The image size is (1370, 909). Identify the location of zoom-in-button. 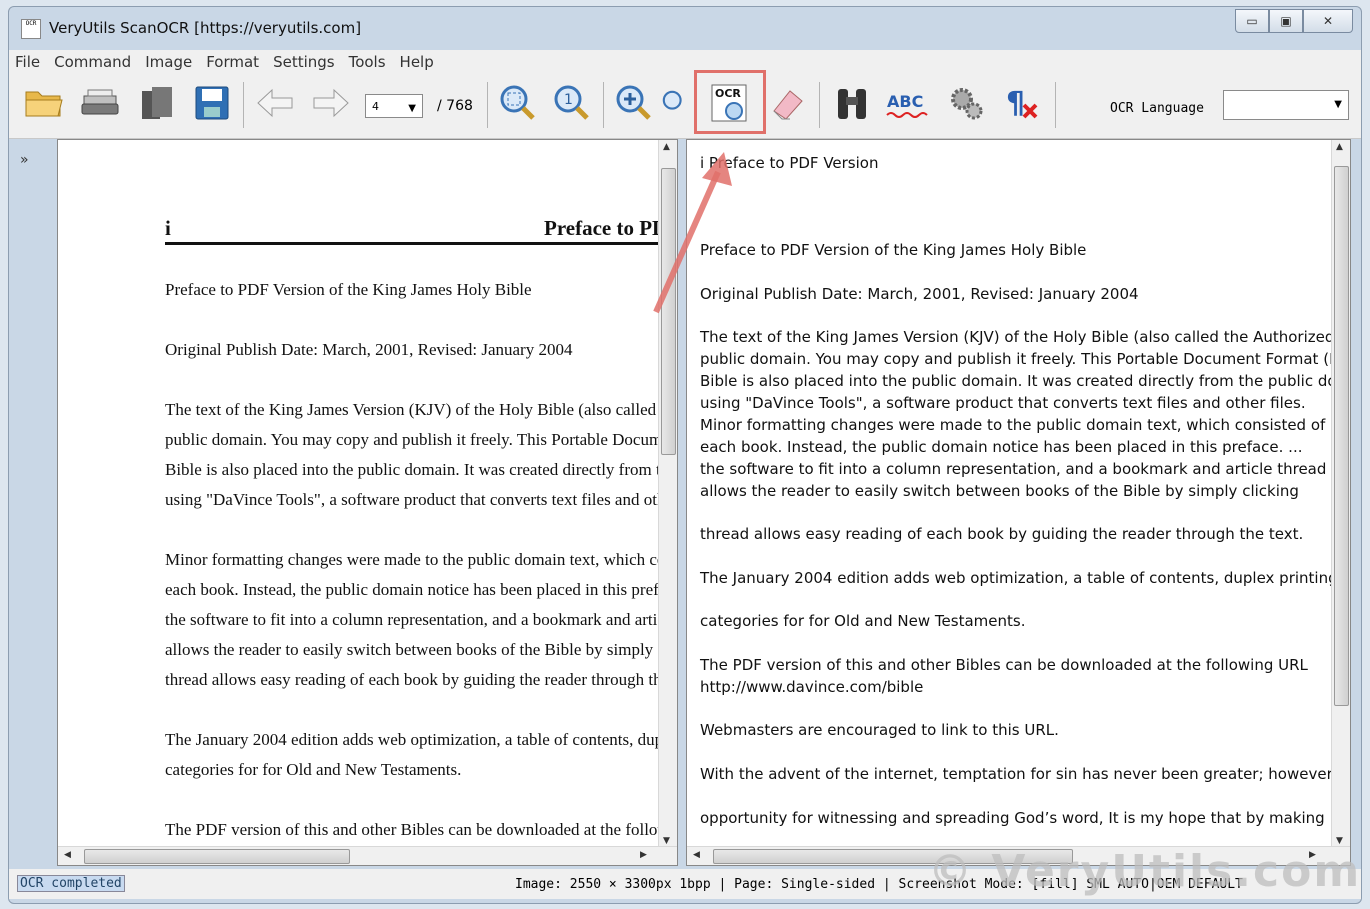
(634, 103).